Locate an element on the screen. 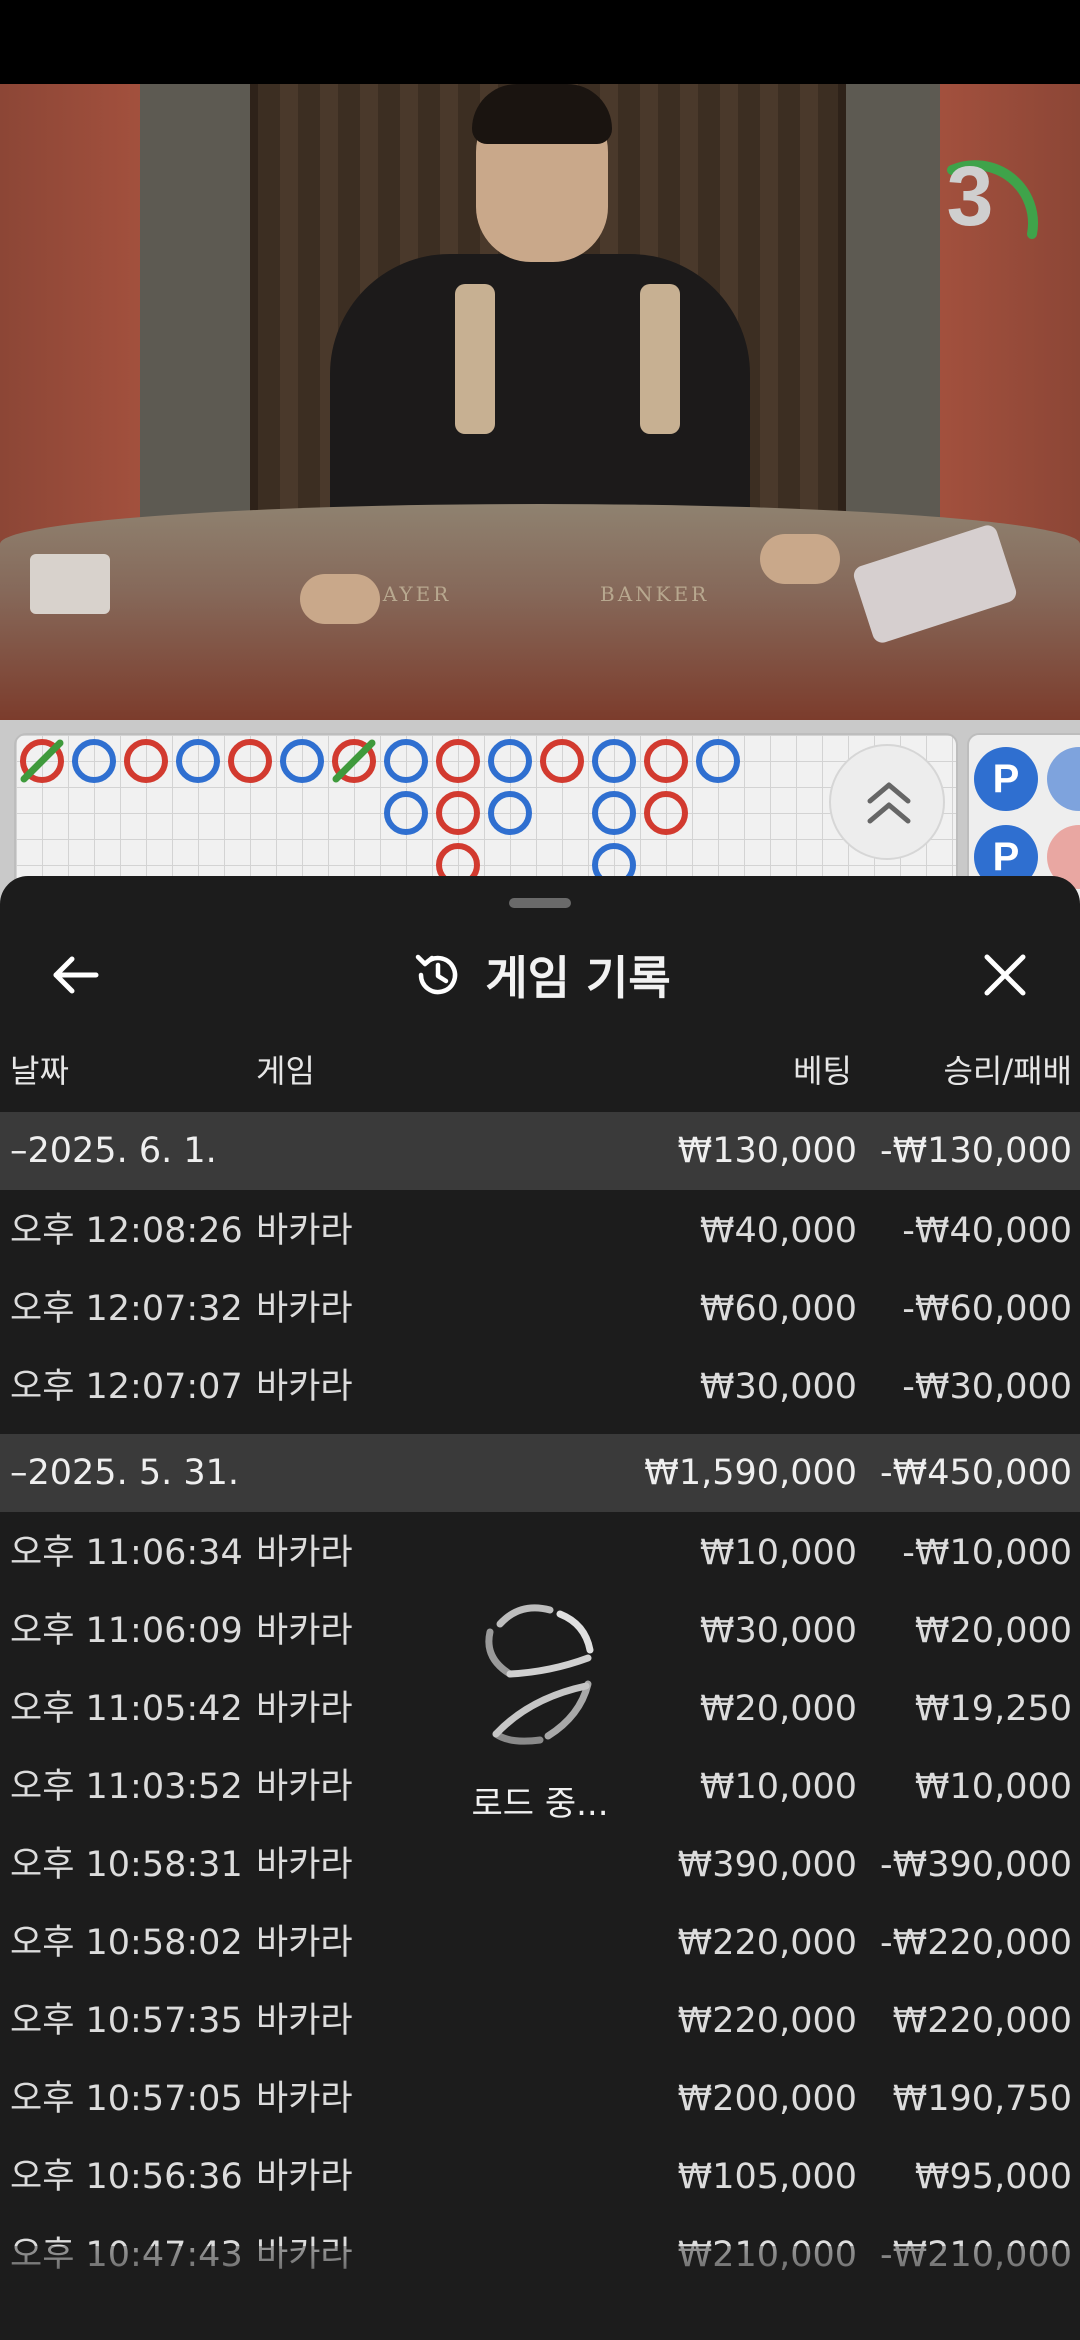 Image resolution: width=1080 pixels, height=2340 pixels. countdown-timer: 3 is located at coordinates (975, 199).